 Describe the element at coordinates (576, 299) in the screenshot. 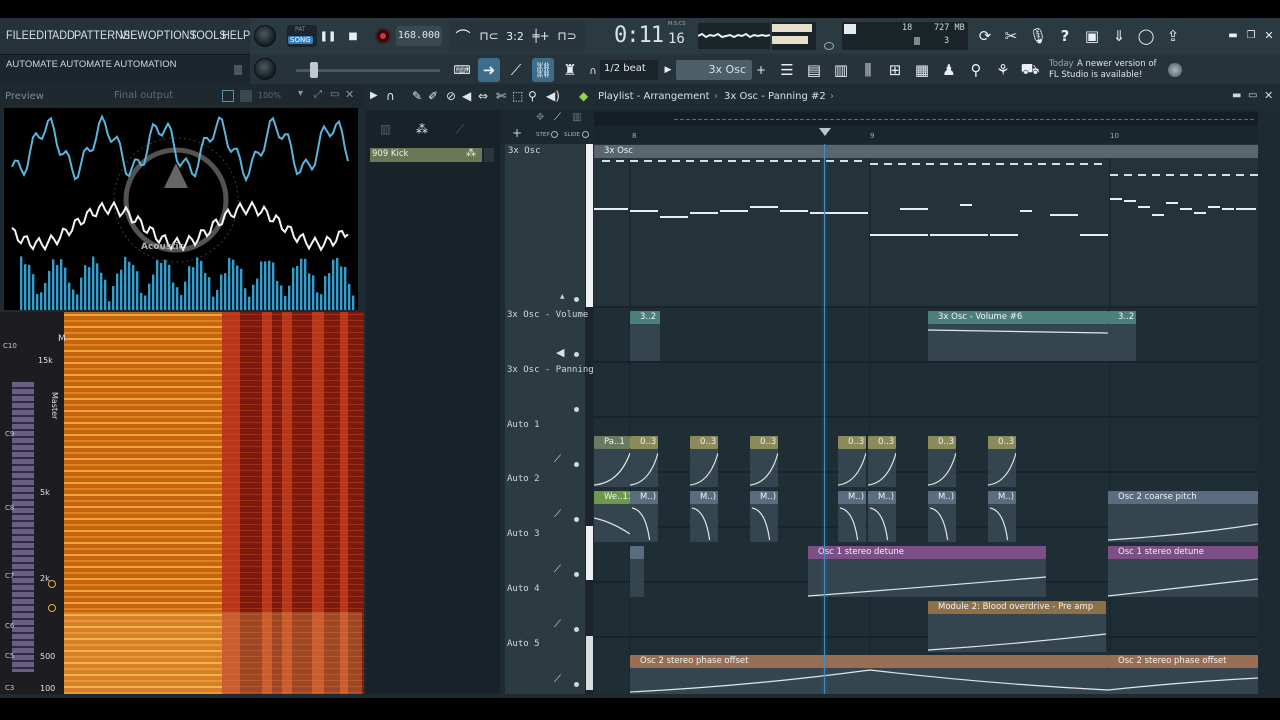

I see `track-1-led` at that location.